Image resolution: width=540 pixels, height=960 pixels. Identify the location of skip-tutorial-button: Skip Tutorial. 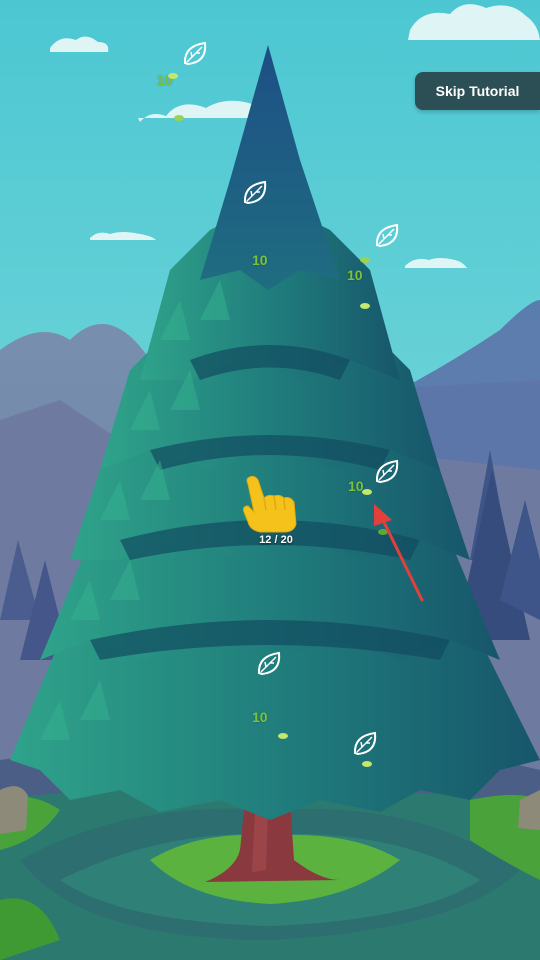
(477, 91).